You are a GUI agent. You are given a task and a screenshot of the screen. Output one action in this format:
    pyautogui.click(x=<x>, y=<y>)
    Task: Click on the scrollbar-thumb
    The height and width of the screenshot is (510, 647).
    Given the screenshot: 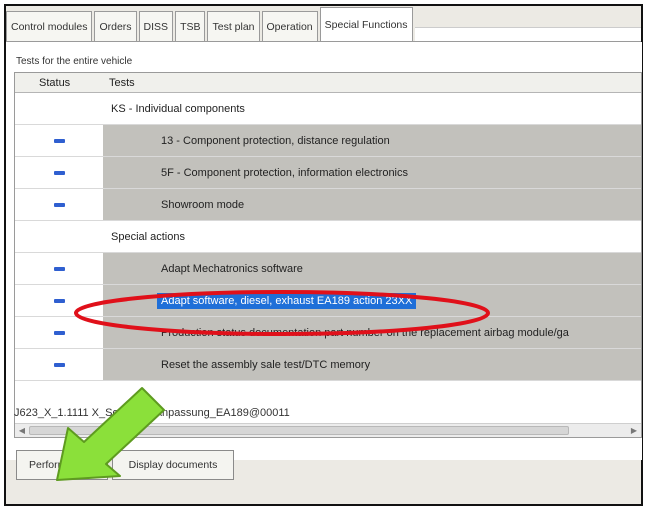 What is the action you would take?
    pyautogui.click(x=299, y=430)
    